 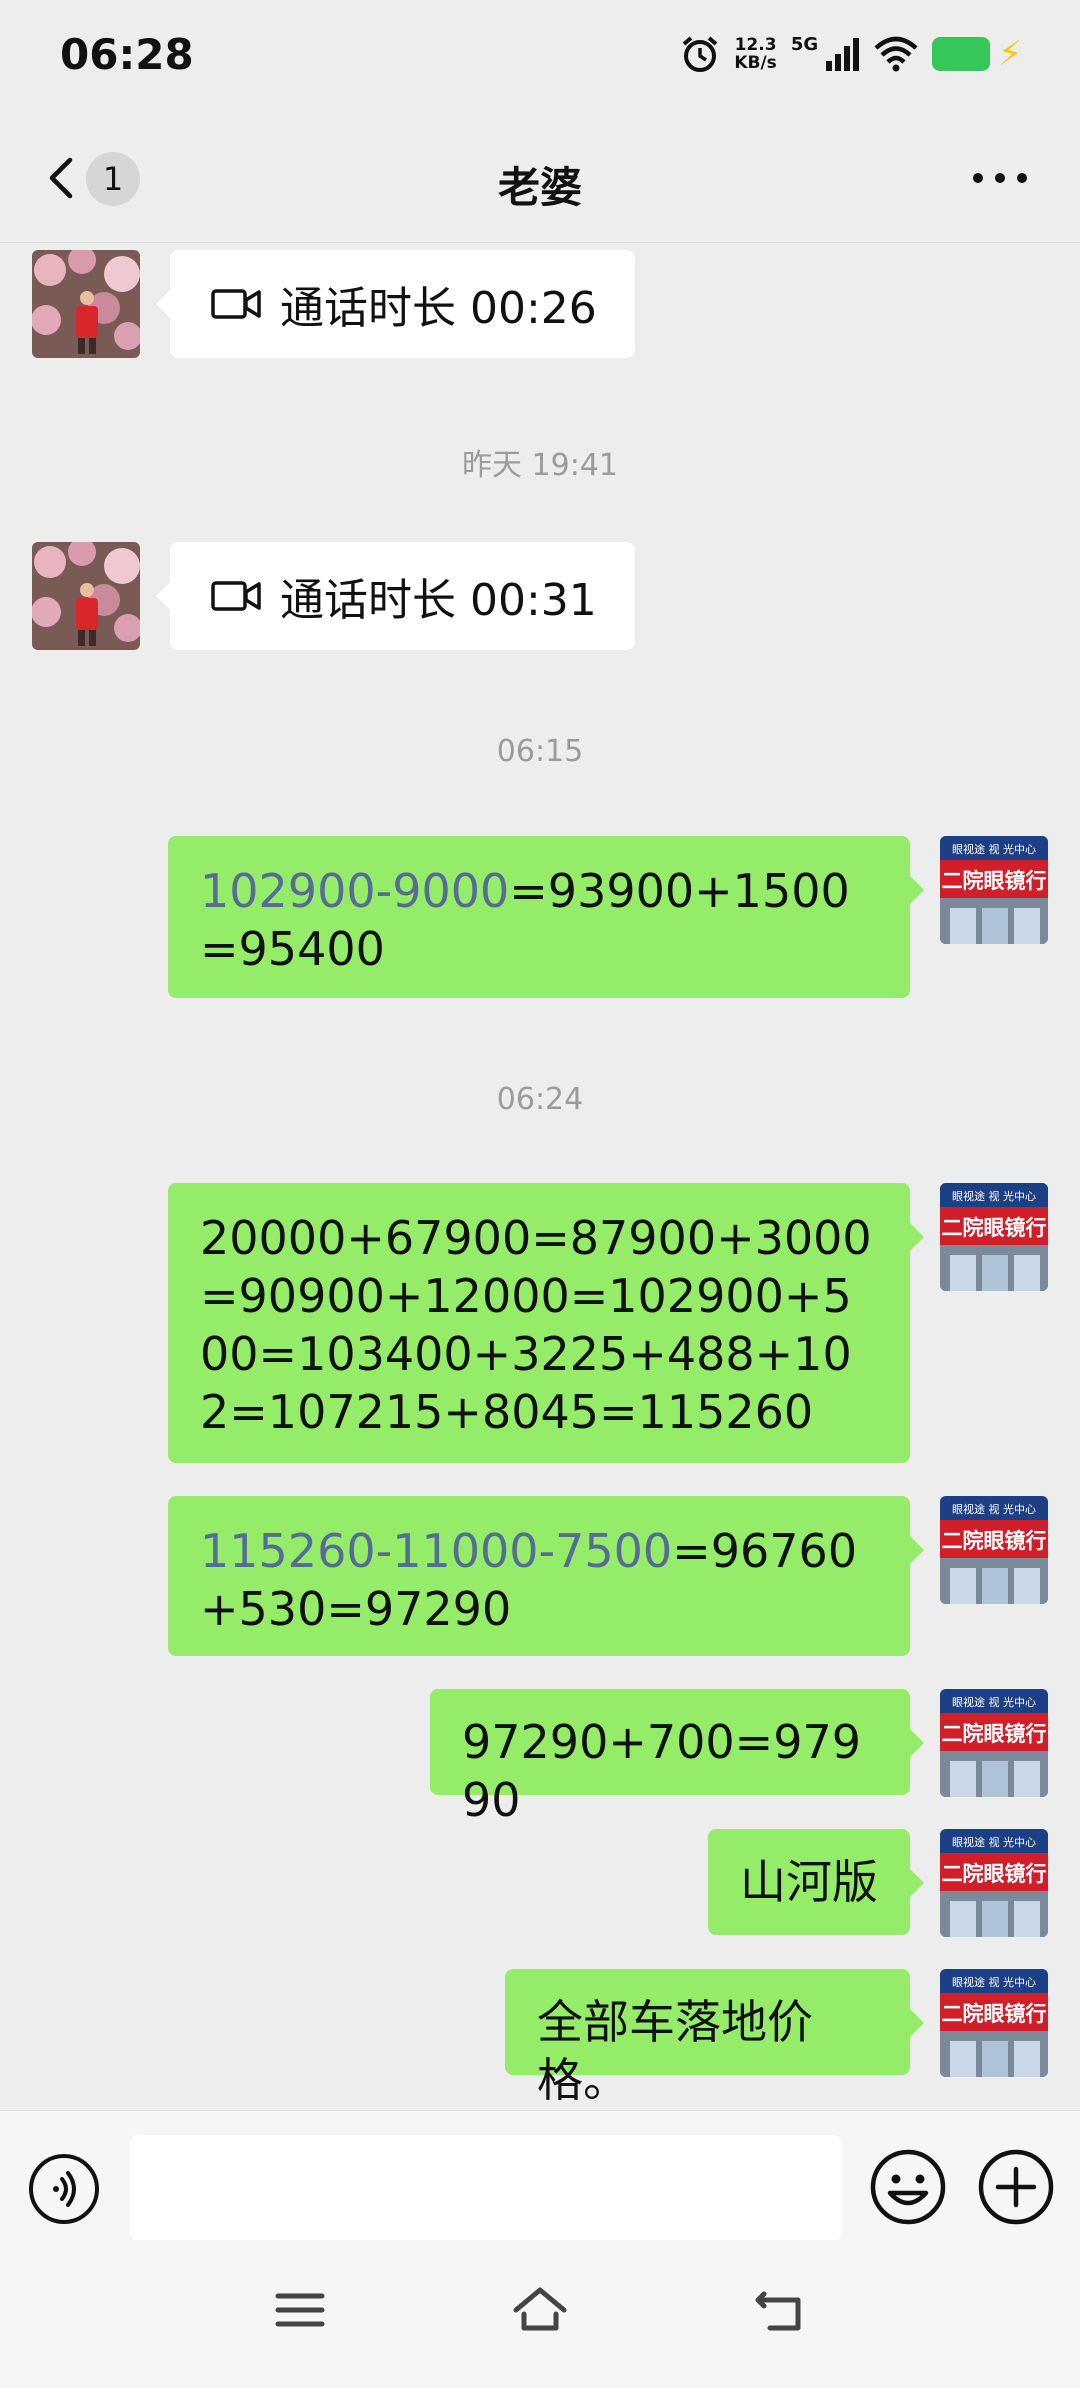 I want to click on outgoing-message-bubble: 102900-9000=93900+1500=95400, so click(x=546, y=917).